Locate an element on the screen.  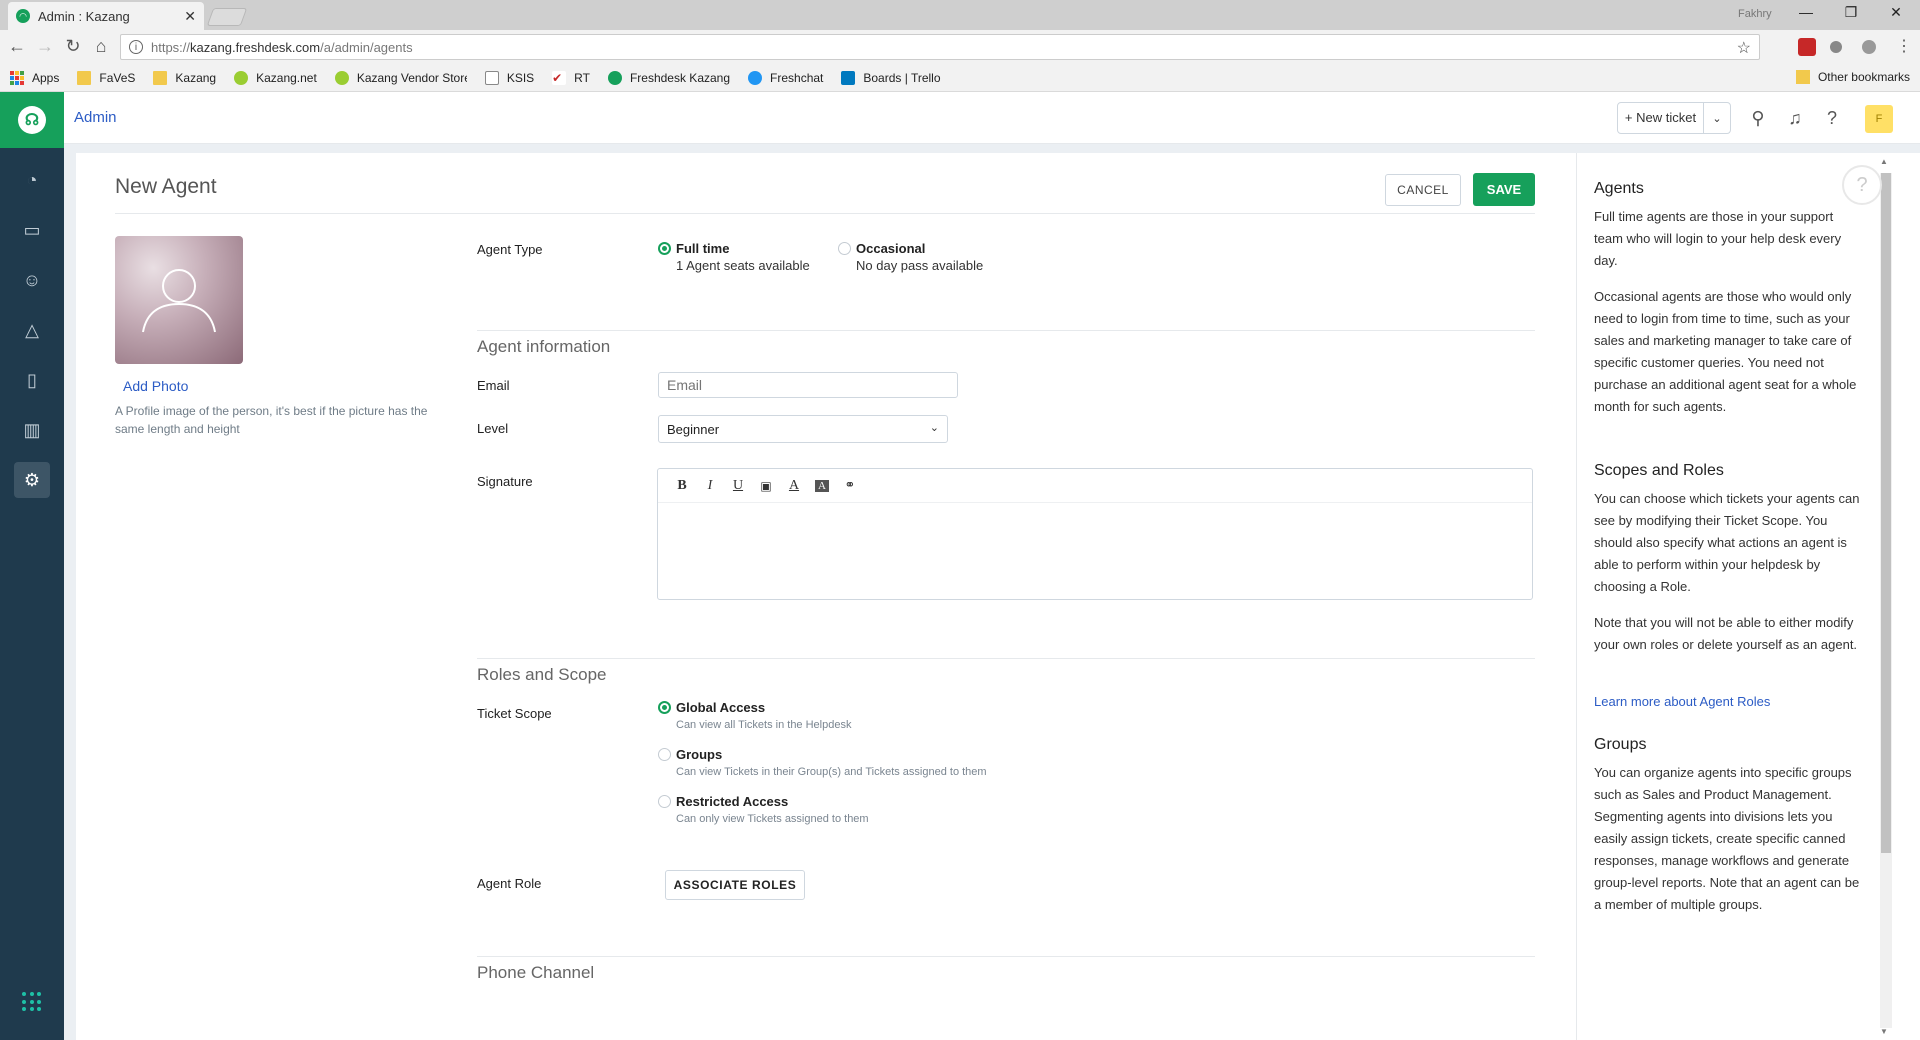
app-sidebar: ☊ ◔ ▭ ☺ △ ▯ ▥ ⚙ is located at coordinates (32, 566).